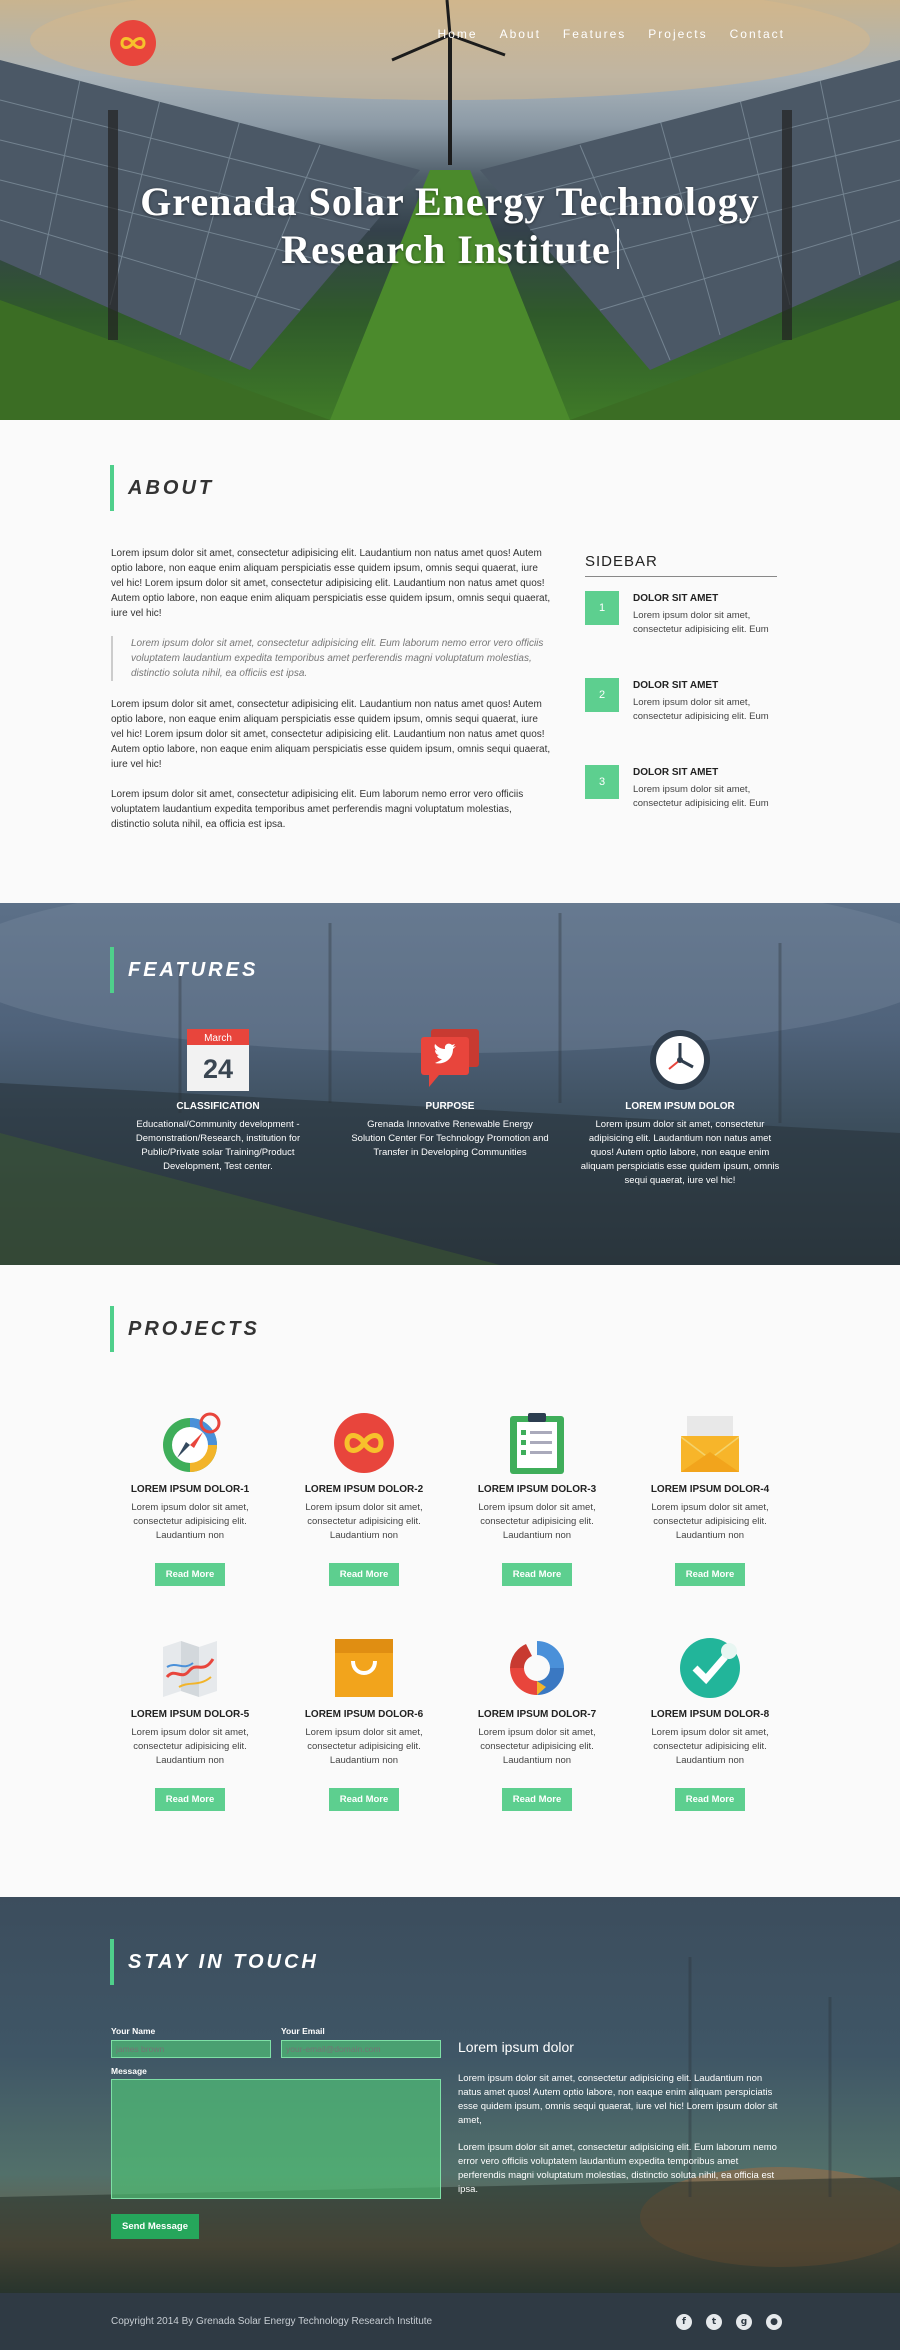  Describe the element at coordinates (446, 249) in the screenshot. I see `hero-title-line2: Research Institute` at that location.